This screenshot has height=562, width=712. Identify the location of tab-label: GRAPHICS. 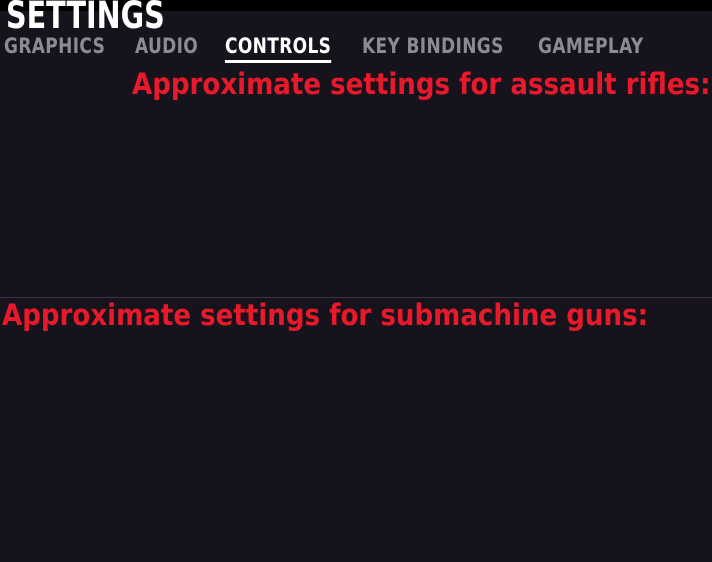
(55, 46).